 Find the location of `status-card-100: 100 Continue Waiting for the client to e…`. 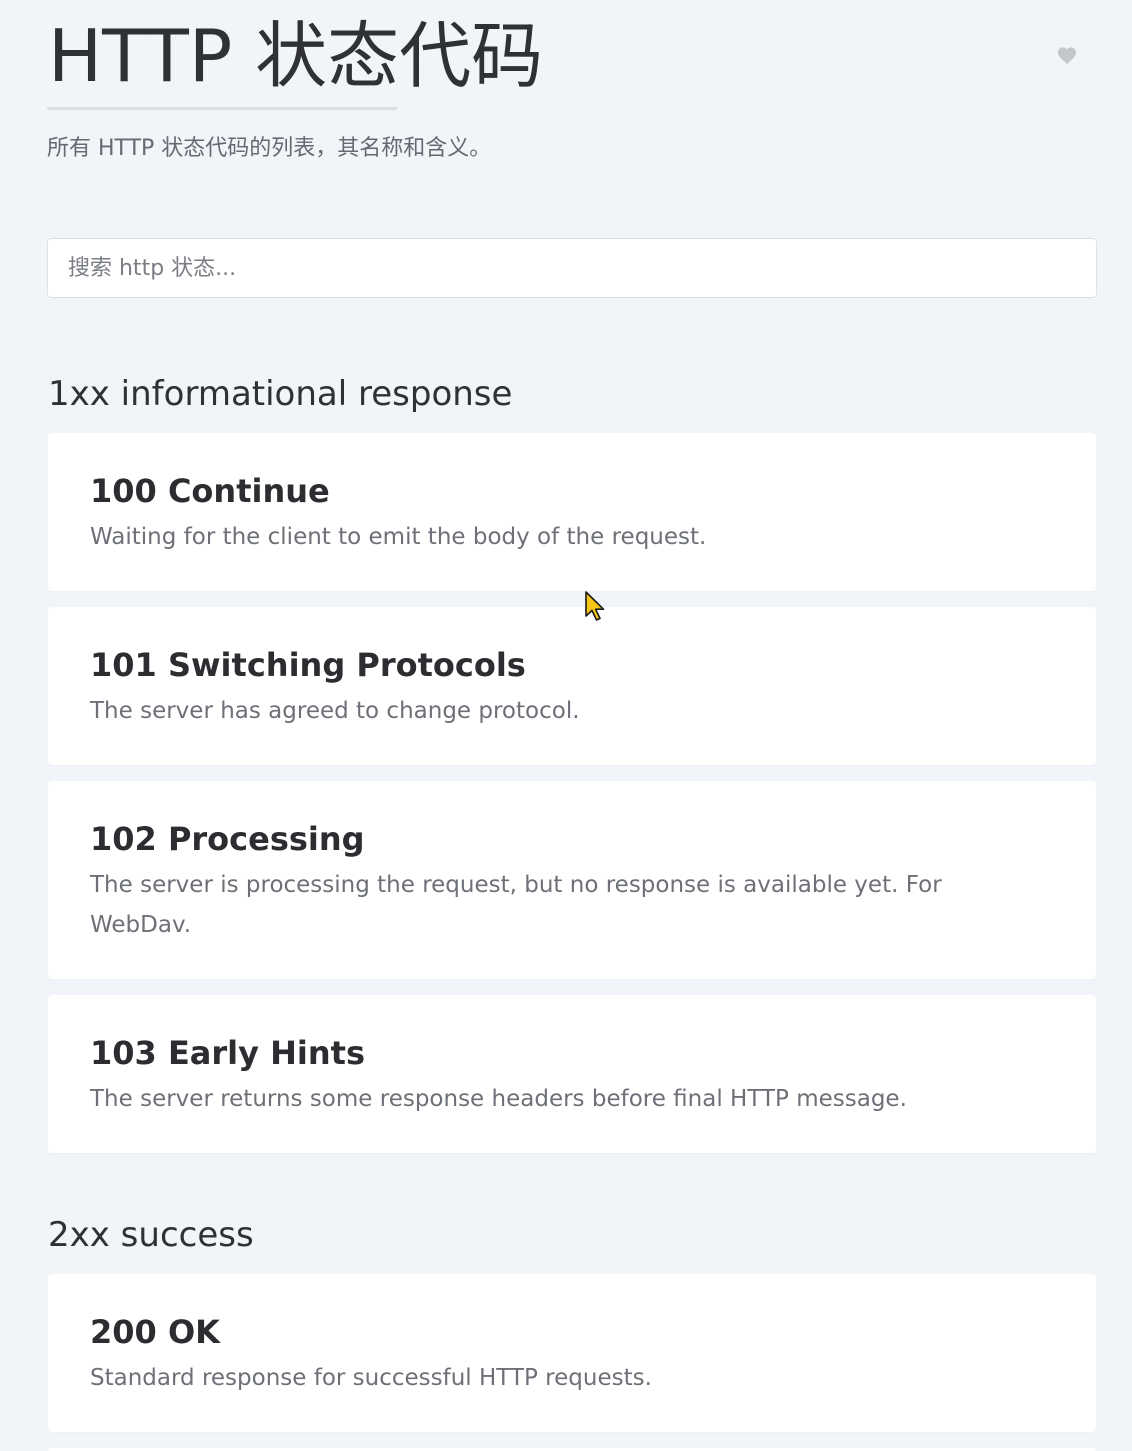

status-card-100: 100 Continue Waiting for the client to e… is located at coordinates (572, 512).